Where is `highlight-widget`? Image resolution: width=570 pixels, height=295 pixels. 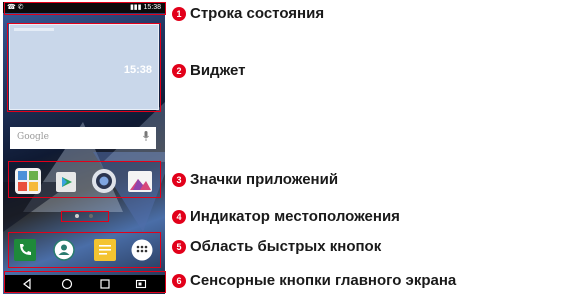
highlight-widget is located at coordinates (84, 67).